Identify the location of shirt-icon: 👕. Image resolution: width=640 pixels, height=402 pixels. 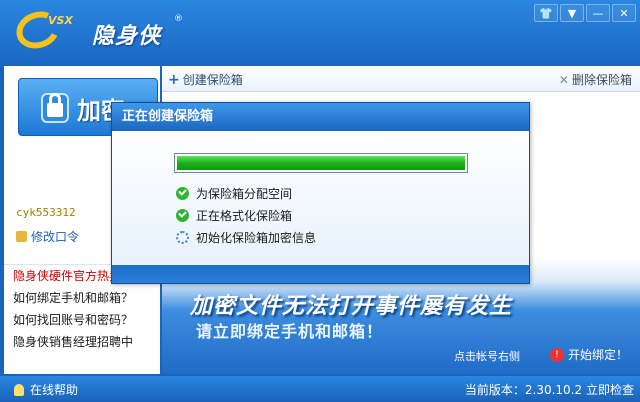
(546, 13).